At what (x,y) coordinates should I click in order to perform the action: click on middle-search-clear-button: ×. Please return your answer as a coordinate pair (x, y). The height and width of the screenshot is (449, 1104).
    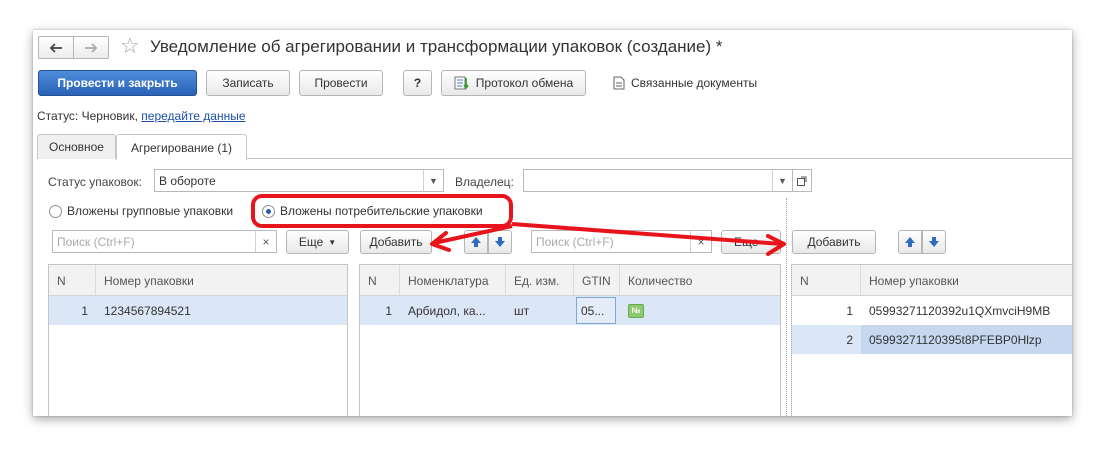
    Looking at the image, I should click on (701, 241).